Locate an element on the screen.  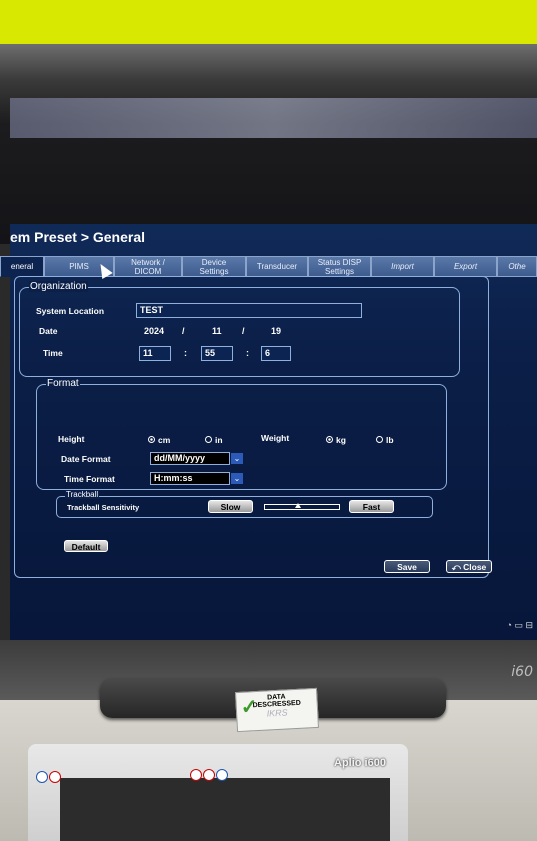
date-year: 2024 is located at coordinates (154, 331).